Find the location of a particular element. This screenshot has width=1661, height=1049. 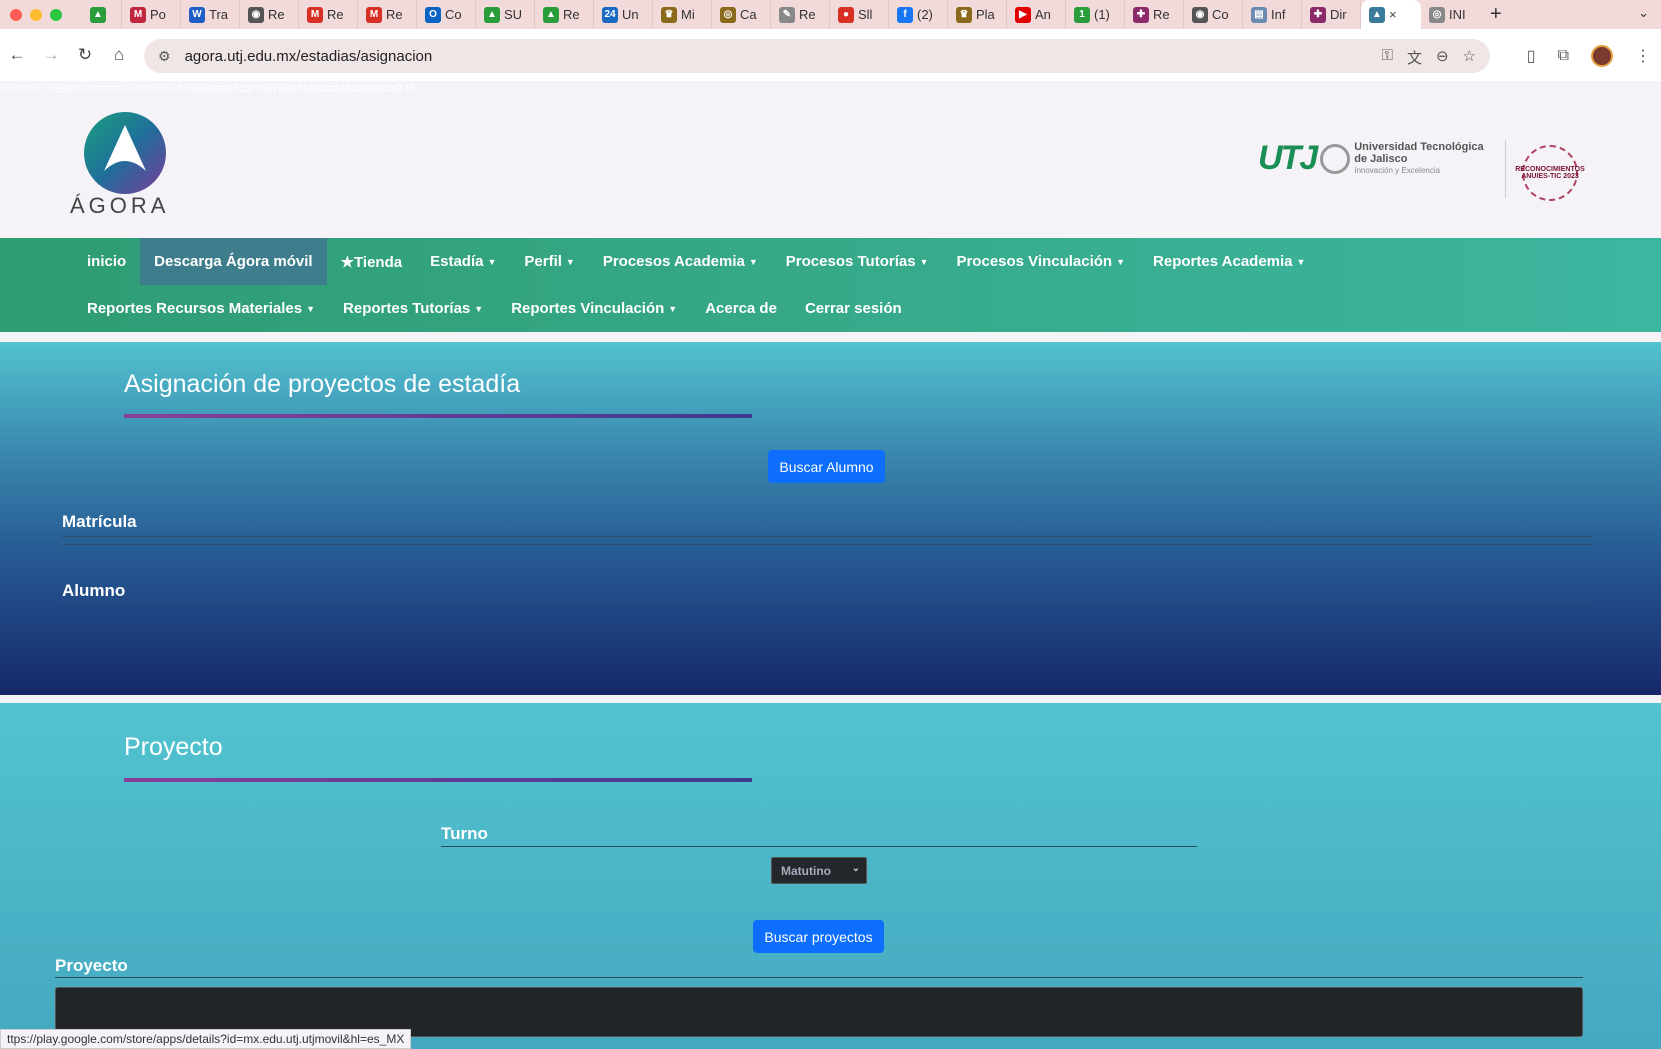

browser-tab: O Co is located at coordinates (446, 14).